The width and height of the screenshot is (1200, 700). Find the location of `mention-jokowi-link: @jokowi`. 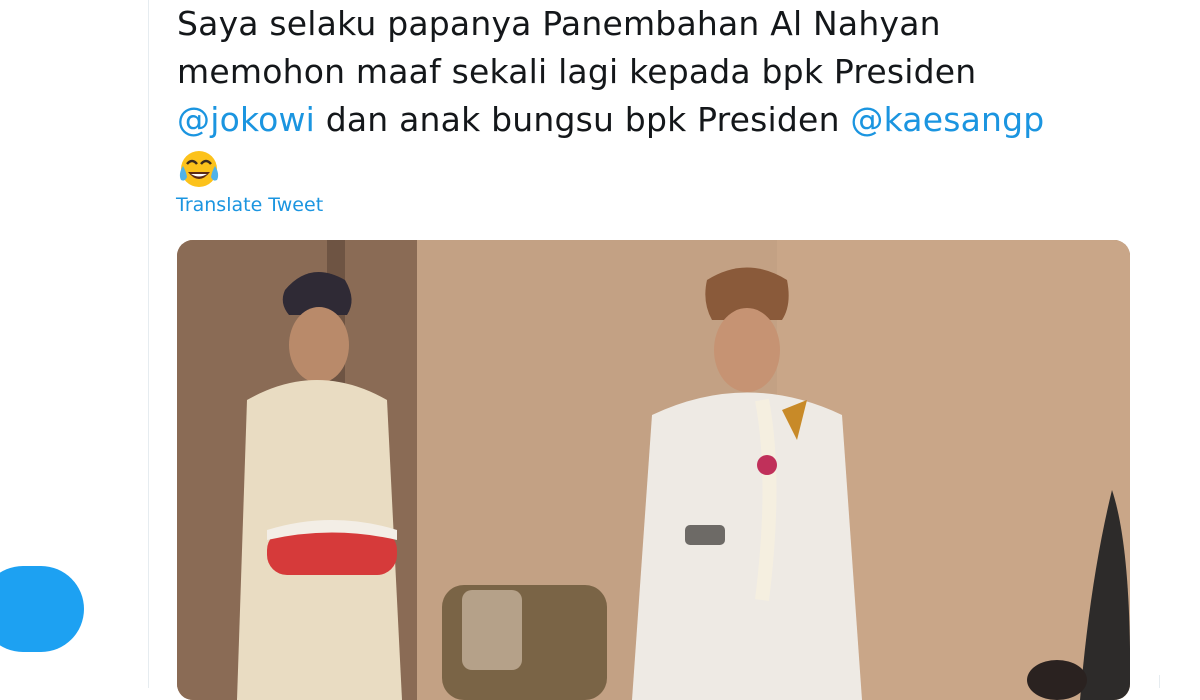

mention-jokowi-link: @jokowi is located at coordinates (246, 119).